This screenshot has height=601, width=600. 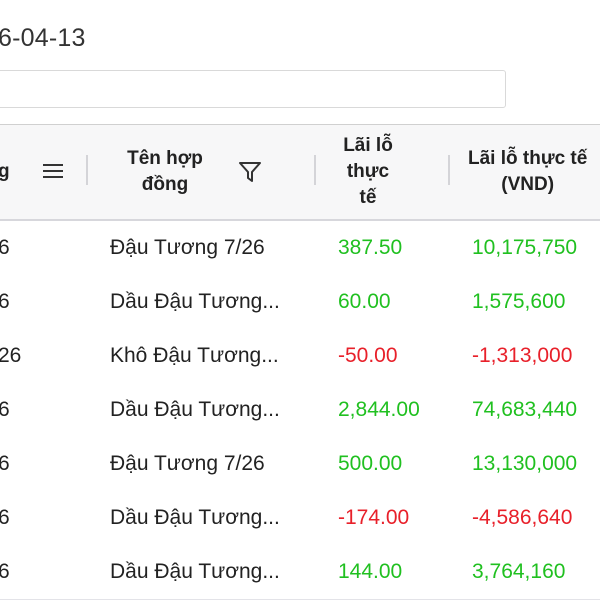 What do you see at coordinates (368, 355) in the screenshot?
I see `cell-real-pnl: -50.00` at bounding box center [368, 355].